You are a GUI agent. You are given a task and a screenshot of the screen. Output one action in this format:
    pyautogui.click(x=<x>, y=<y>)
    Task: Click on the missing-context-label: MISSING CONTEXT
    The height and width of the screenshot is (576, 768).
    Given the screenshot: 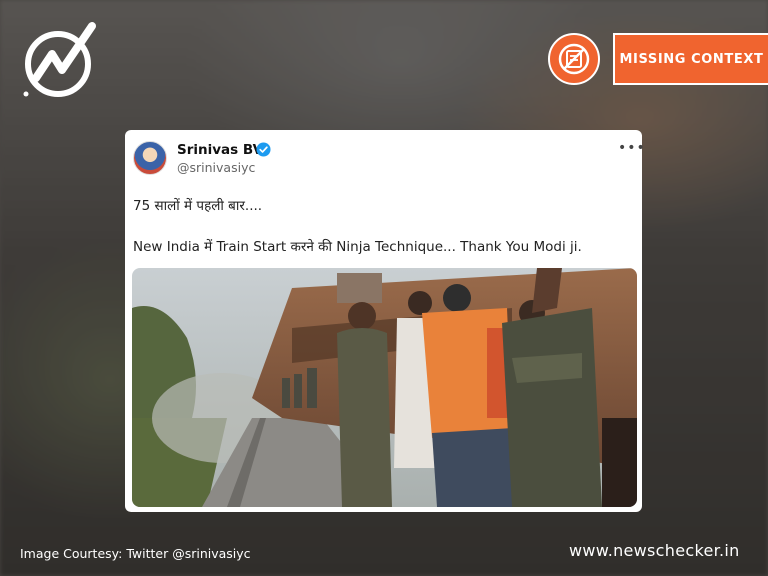 What is the action you would take?
    pyautogui.click(x=690, y=59)
    